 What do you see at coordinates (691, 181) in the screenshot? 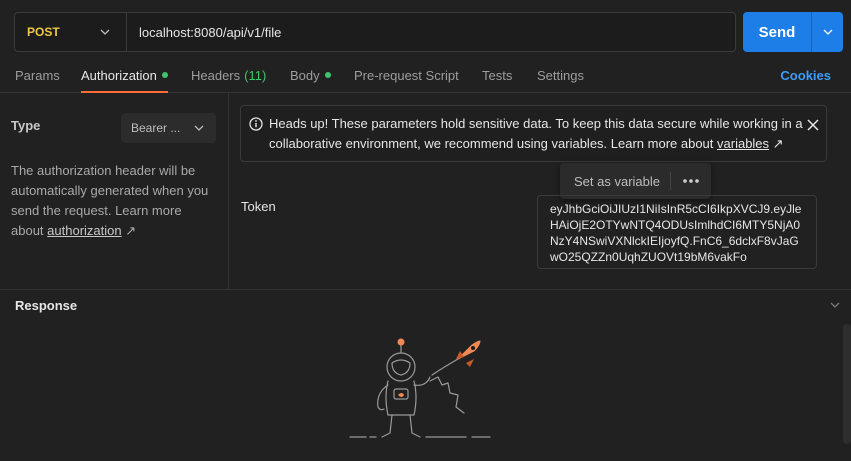
I see `more-options-icon` at bounding box center [691, 181].